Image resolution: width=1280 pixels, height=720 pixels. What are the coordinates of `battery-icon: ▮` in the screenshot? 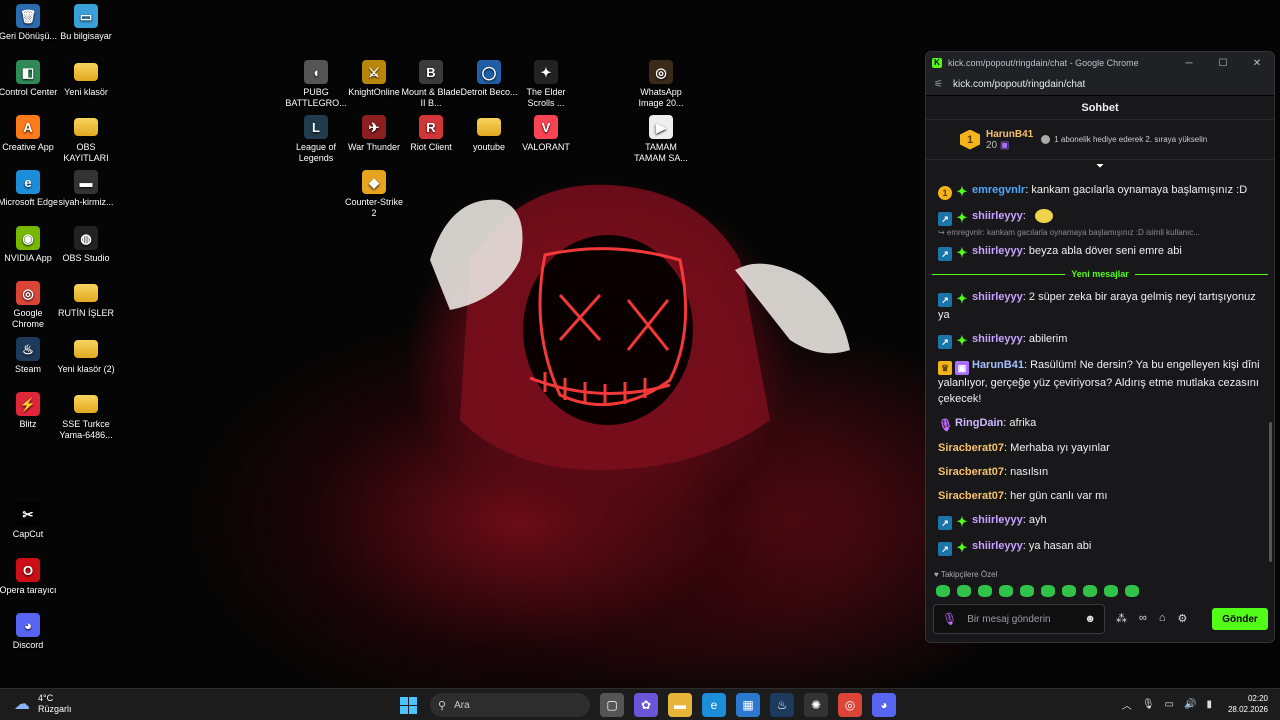 It's located at (1209, 704).